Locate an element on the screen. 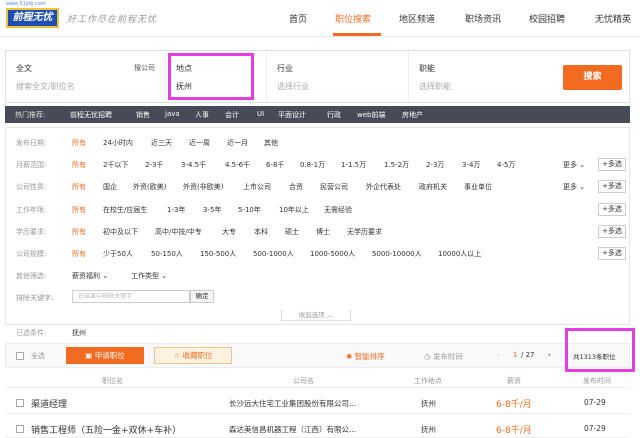 This screenshot has width=640, height=438. filter-option: 事业单位 is located at coordinates (478, 187).